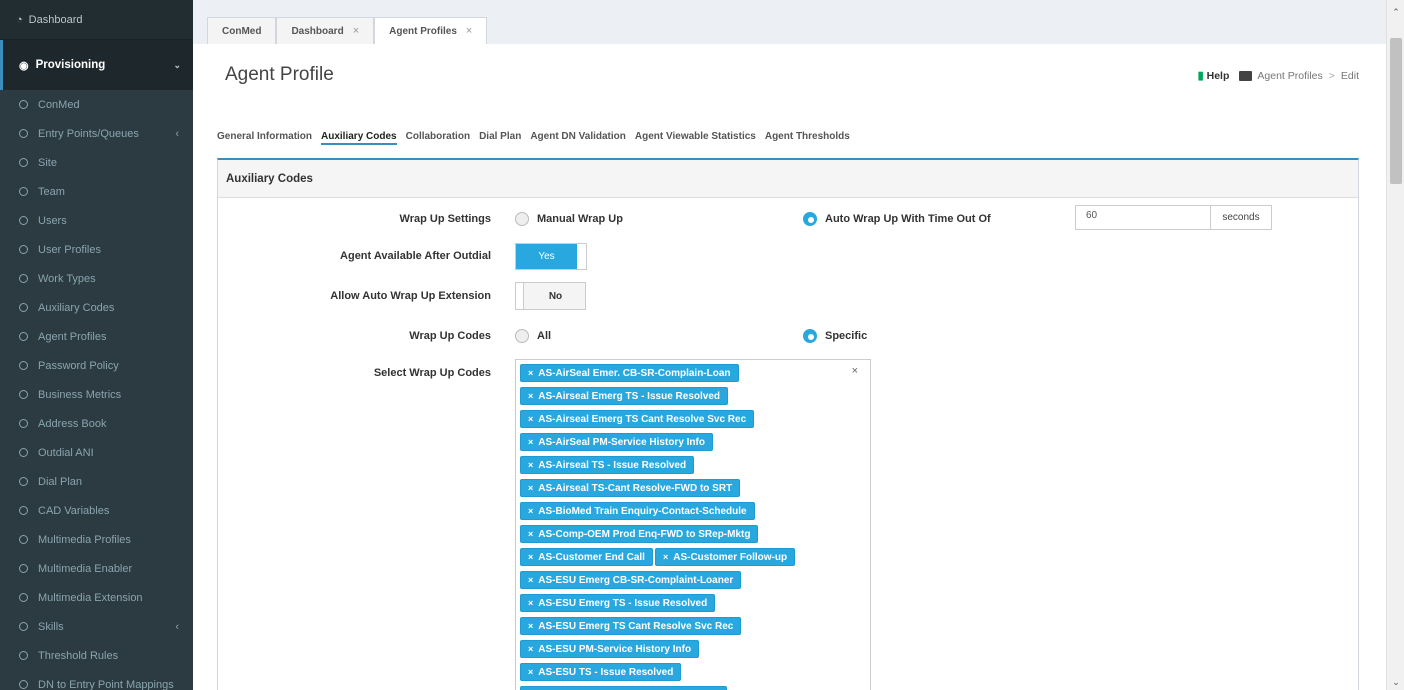 The height and width of the screenshot is (690, 1404). I want to click on sidebar-item: Site, so click(96, 162).